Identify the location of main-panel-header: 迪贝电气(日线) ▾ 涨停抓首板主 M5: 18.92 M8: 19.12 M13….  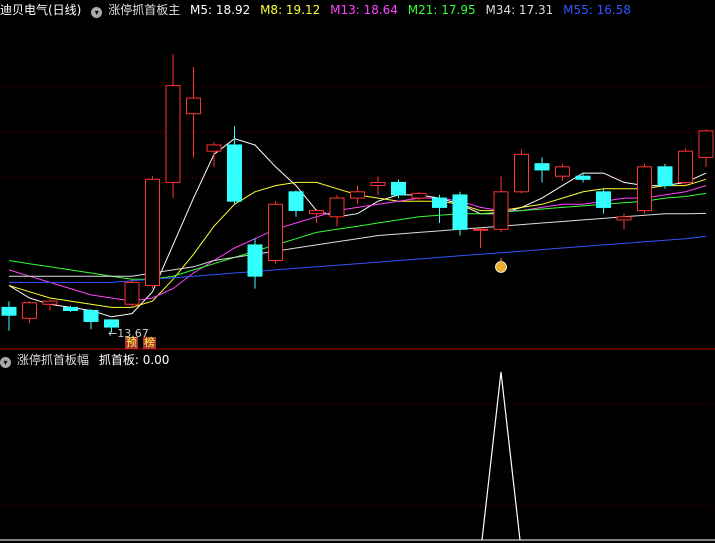
(318, 10).